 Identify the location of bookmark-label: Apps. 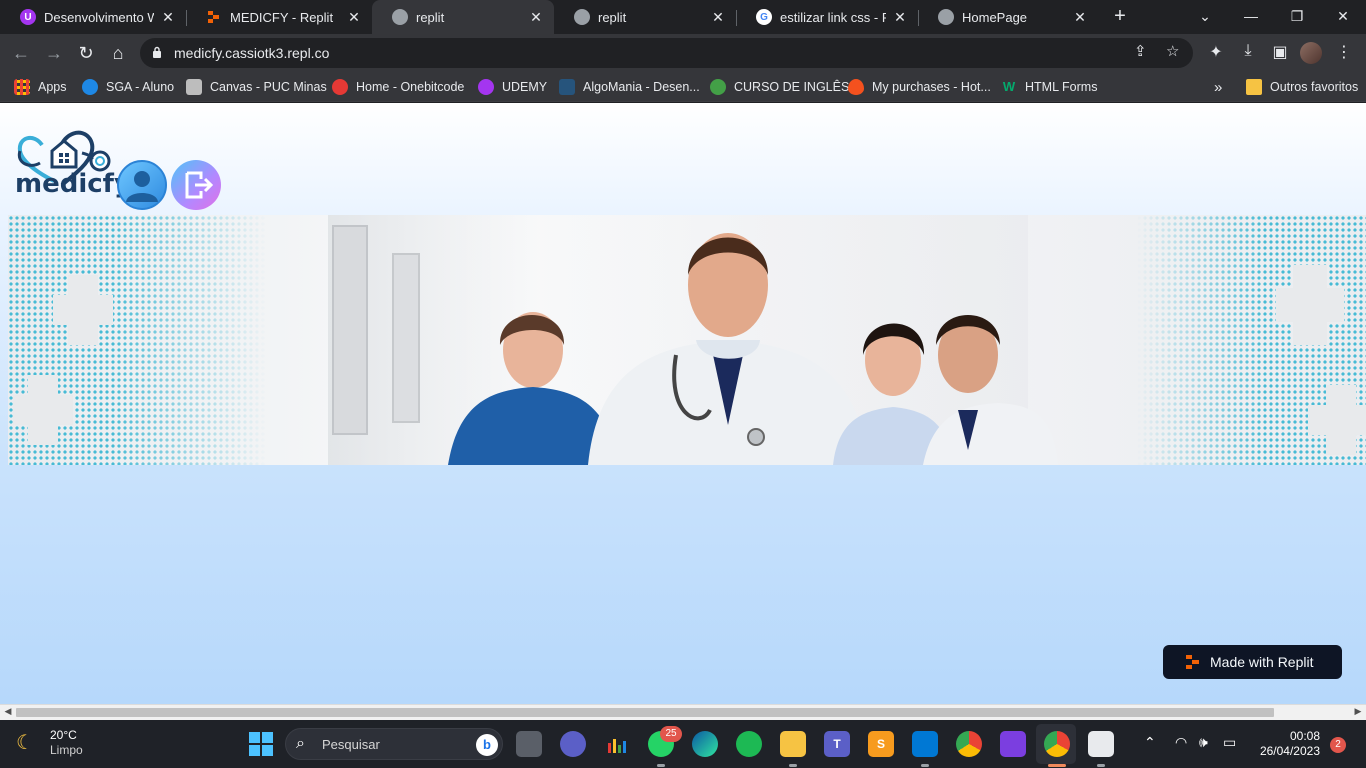
(52, 87).